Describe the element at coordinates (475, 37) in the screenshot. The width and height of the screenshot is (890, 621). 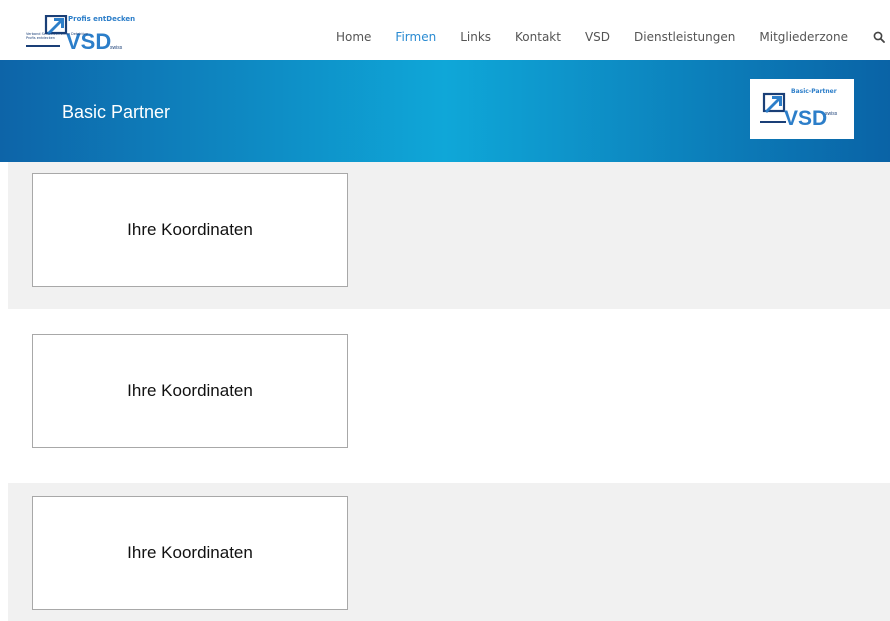
I see `nav-links: Links` at that location.